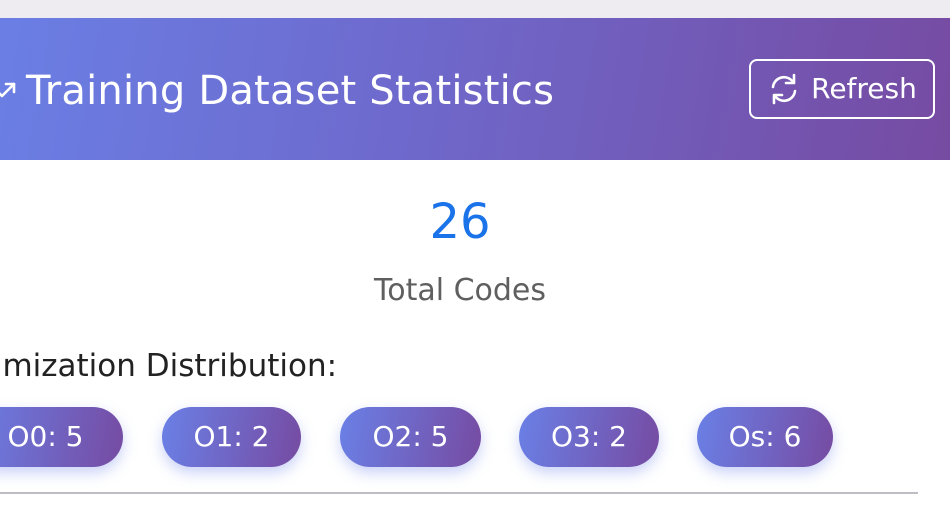 Image resolution: width=950 pixels, height=518 pixels. I want to click on chip-o1: O1: 2, so click(231, 437).